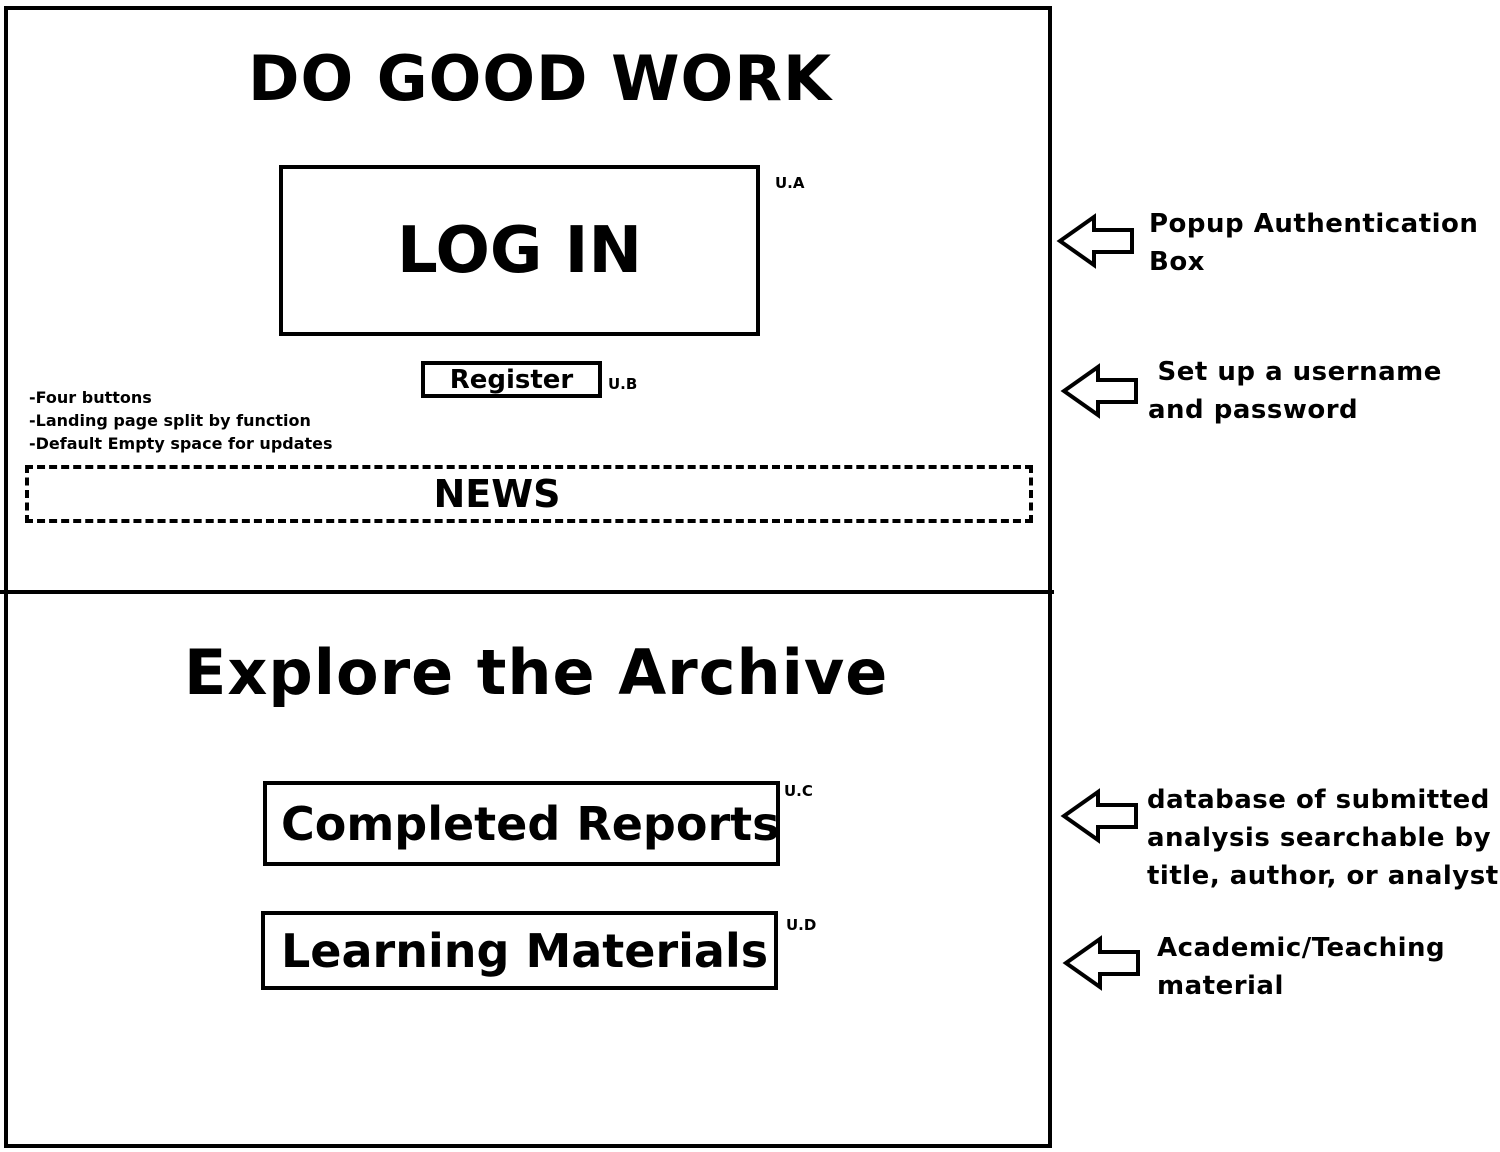 The width and height of the screenshot is (1500, 1152). What do you see at coordinates (1301, 967) in the screenshot?
I see `annotation-learning: Academic/Teaching material` at bounding box center [1301, 967].